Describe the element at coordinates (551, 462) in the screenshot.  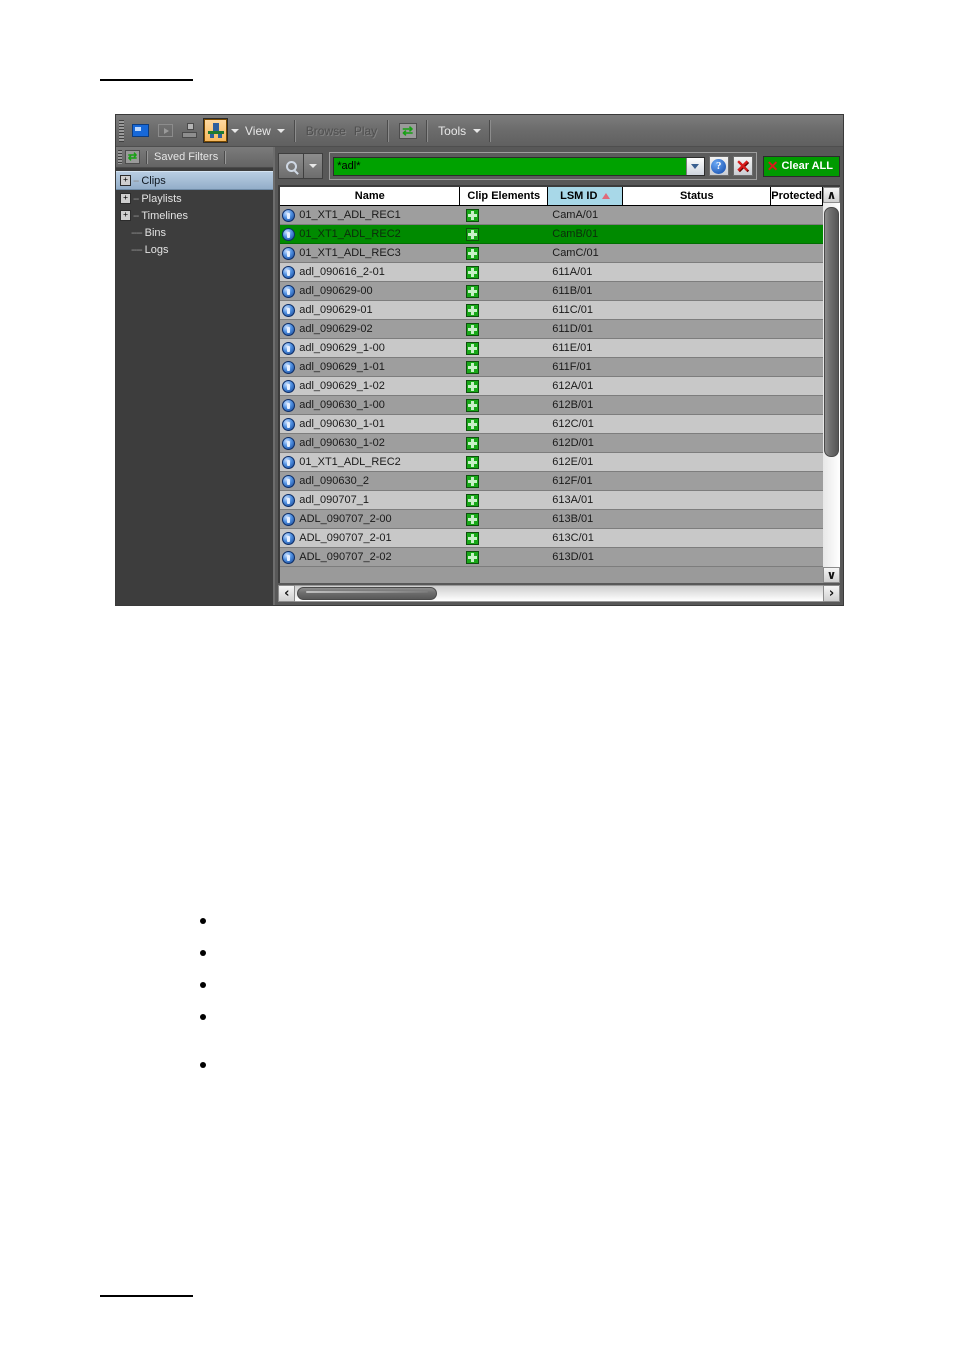
I see `table-row: 01_XT1_ADL_REC2 612E/01` at that location.